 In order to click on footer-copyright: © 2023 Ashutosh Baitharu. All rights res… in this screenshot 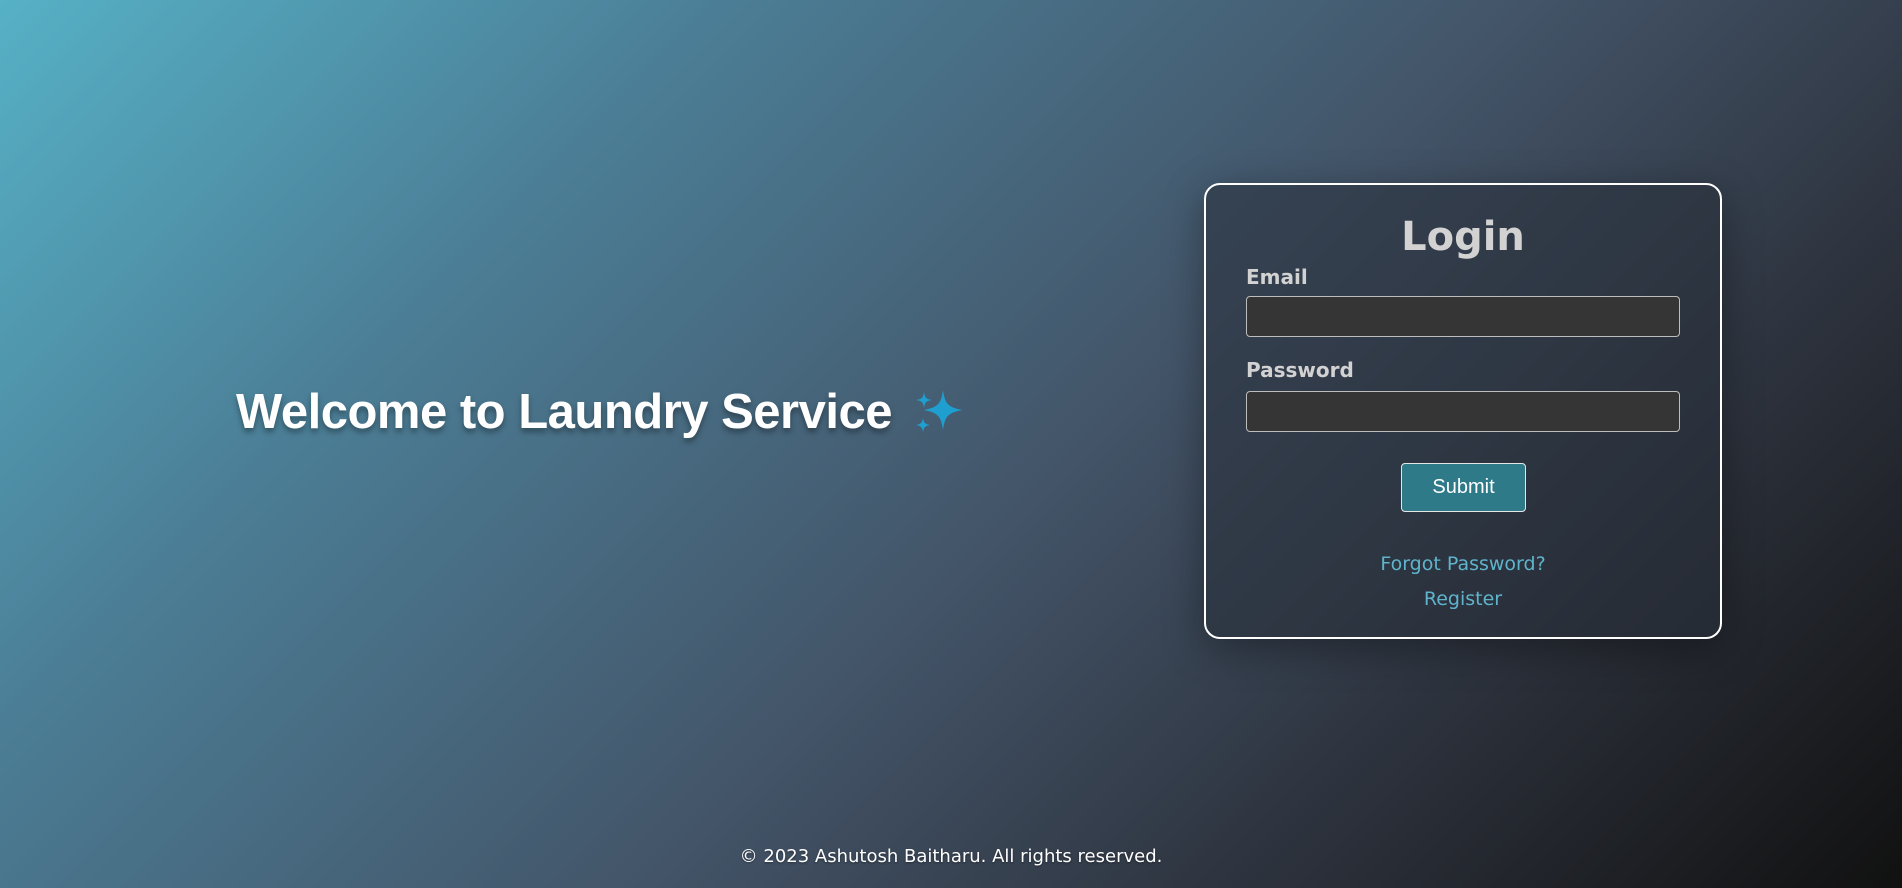, I will do `click(951, 856)`.